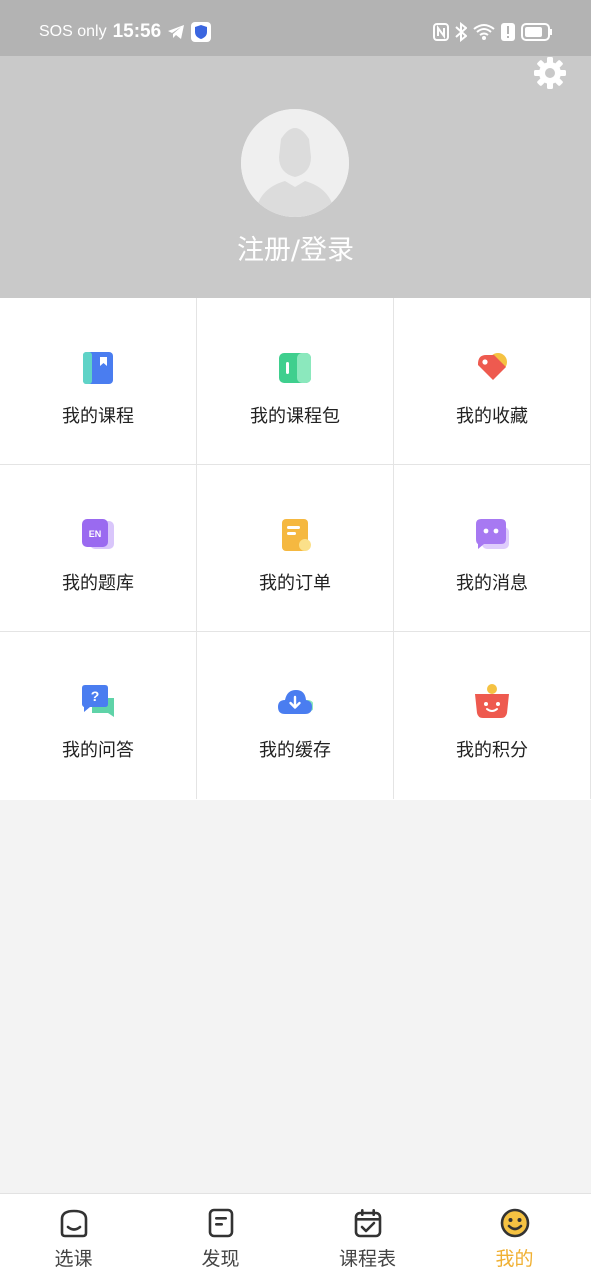 This screenshot has height=1281, width=591. I want to click on menu-item-label: 我的消息, so click(492, 583).